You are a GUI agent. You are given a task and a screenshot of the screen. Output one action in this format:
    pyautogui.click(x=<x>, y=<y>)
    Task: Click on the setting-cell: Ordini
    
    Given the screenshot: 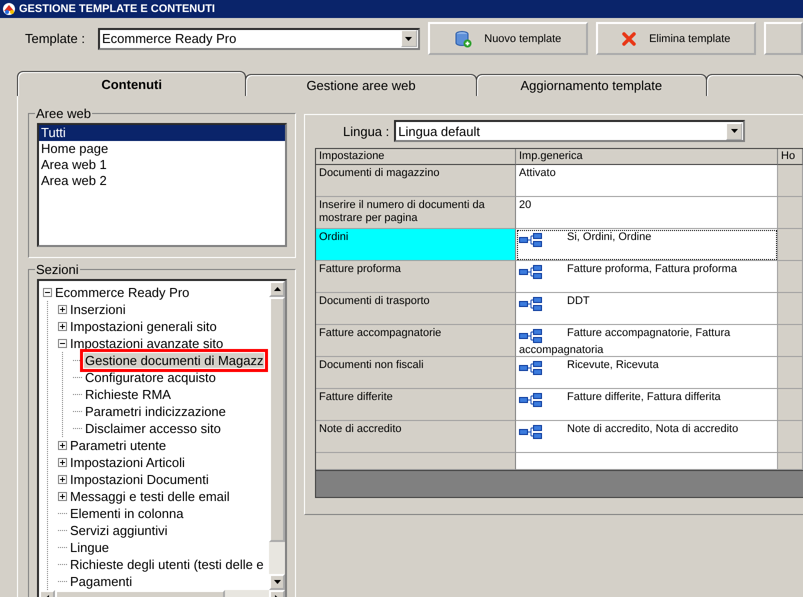 What is the action you would take?
    pyautogui.click(x=416, y=245)
    